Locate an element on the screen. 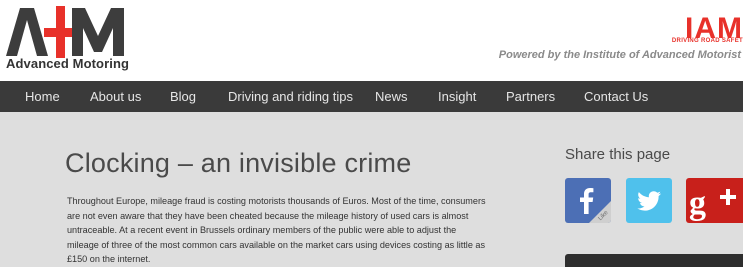 The height and width of the screenshot is (267, 743). nav-item-about-us: About us is located at coordinates (115, 96).